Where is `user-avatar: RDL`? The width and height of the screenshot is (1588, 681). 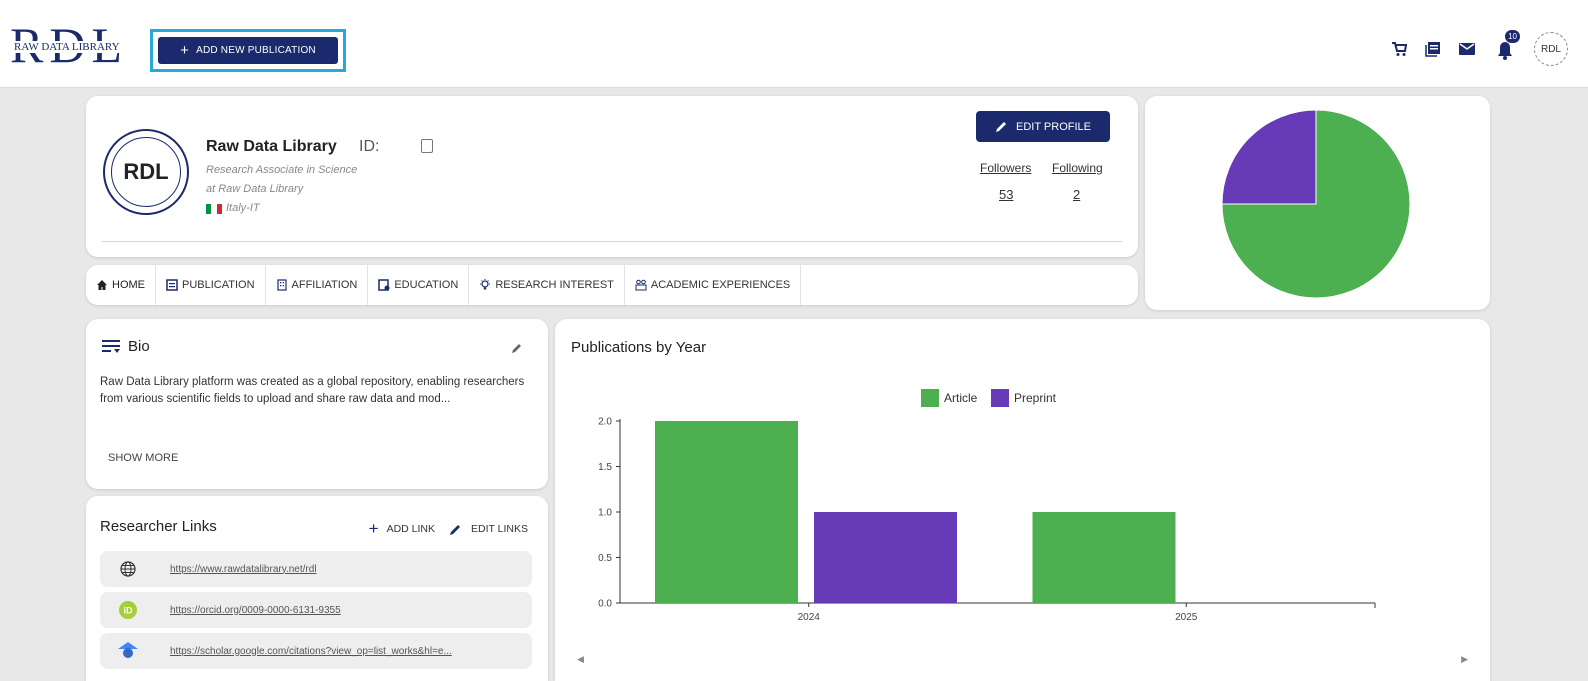 user-avatar: RDL is located at coordinates (1551, 49).